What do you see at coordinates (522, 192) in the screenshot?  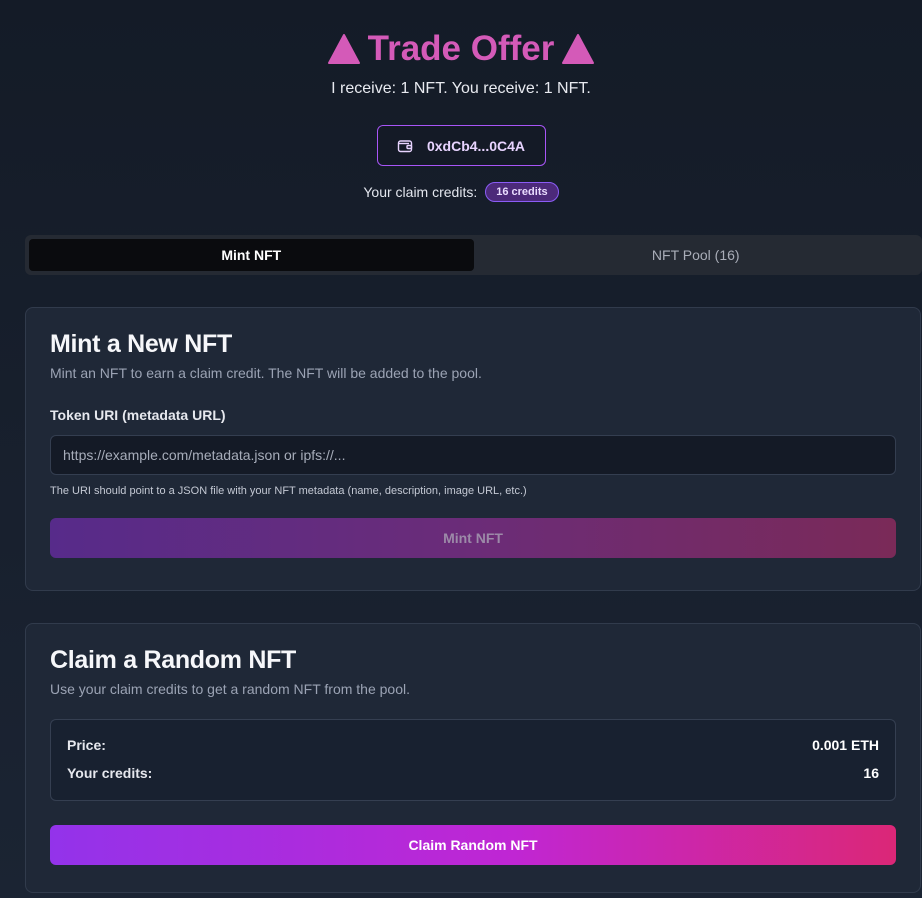 I see `credits-badge: 16 credits` at bounding box center [522, 192].